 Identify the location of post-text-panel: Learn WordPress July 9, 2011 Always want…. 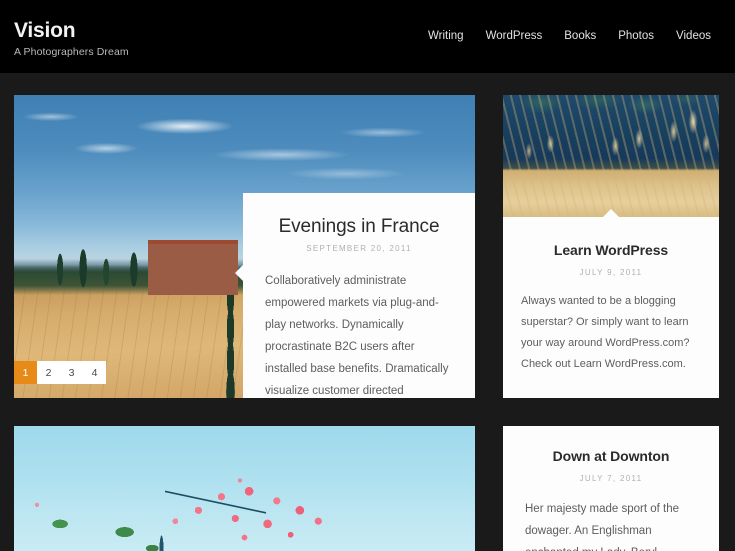
(611, 303).